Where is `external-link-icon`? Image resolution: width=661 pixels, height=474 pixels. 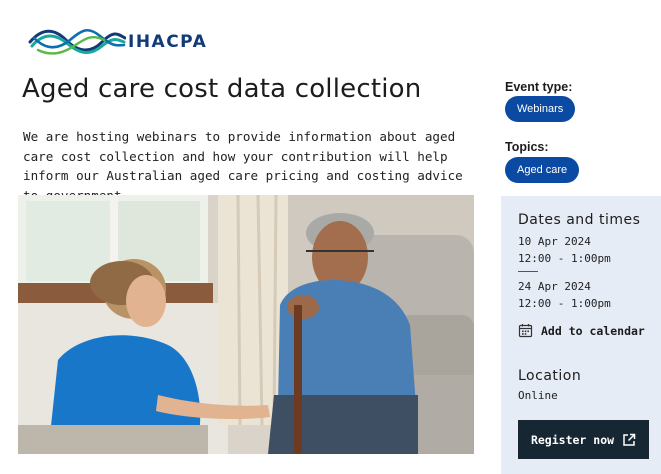
external-link-icon is located at coordinates (629, 439).